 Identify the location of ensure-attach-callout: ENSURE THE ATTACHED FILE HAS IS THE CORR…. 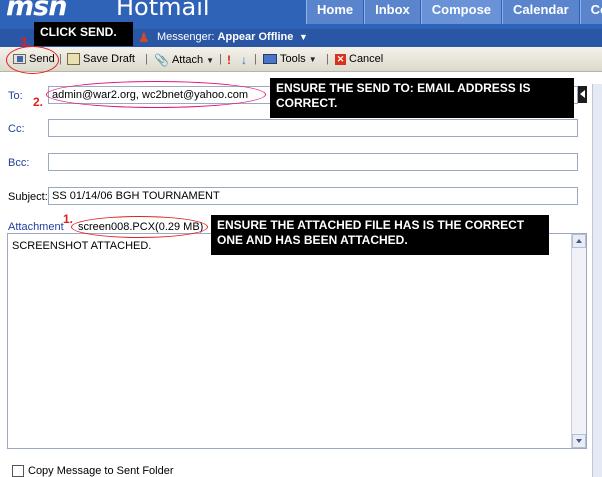
(380, 235).